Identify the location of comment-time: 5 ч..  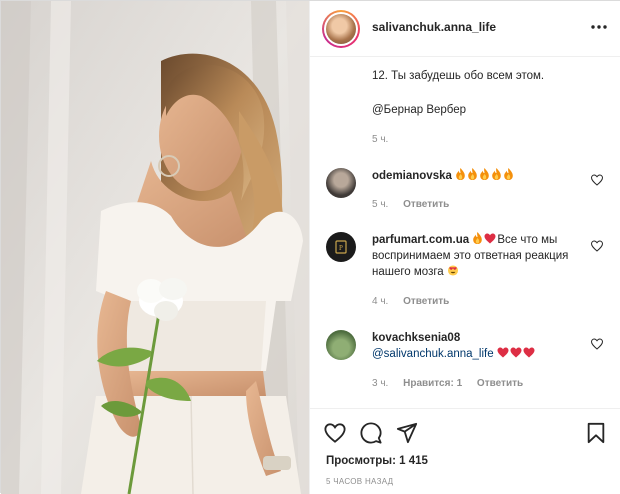
(380, 204).